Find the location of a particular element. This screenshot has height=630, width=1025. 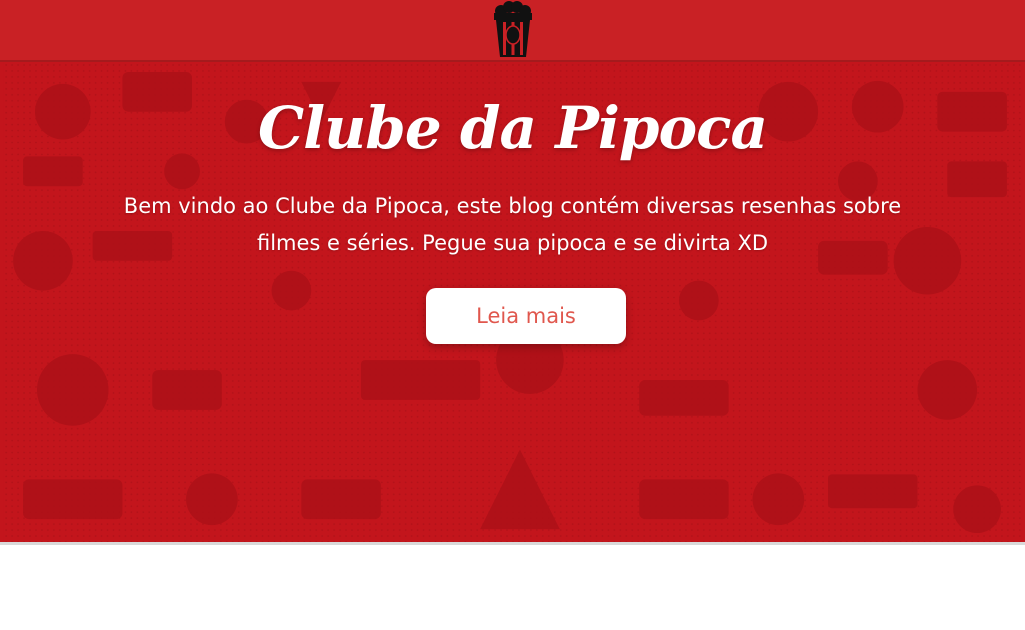

popcorn-bucket-icon is located at coordinates (512, 29).